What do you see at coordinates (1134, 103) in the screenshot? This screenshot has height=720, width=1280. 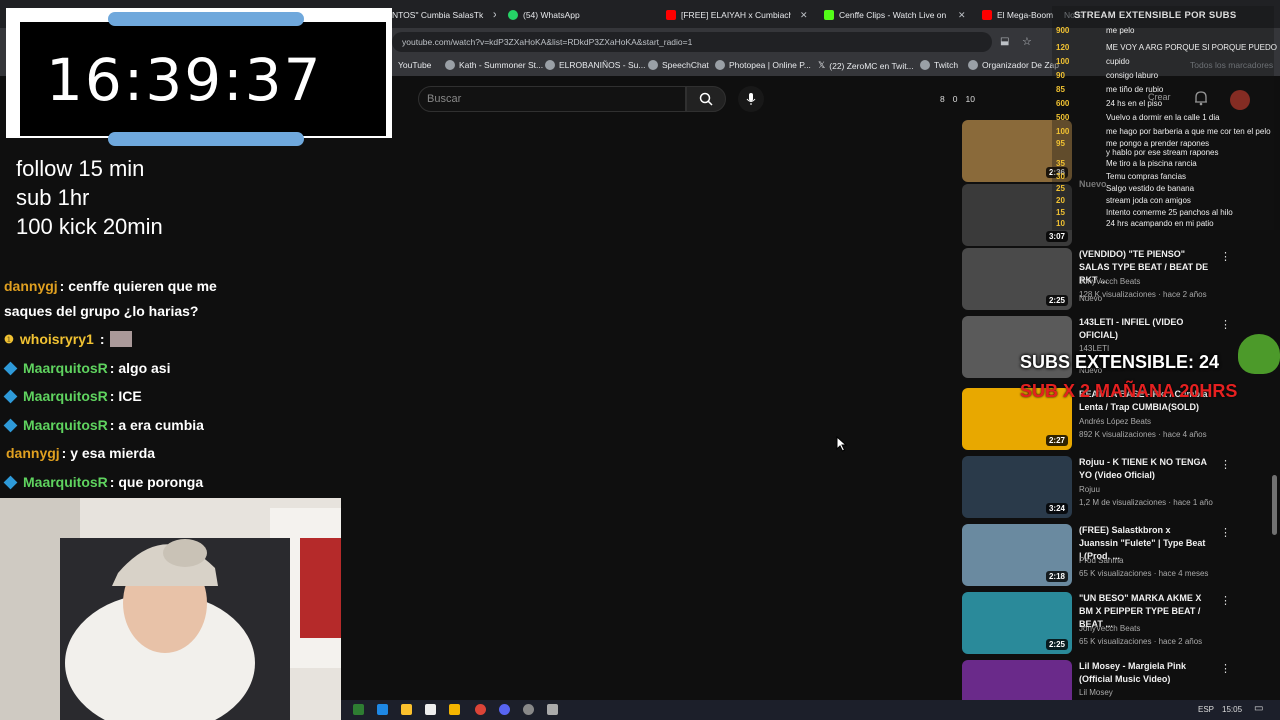 I see `subs-goal-text: 24 hs en el piso` at bounding box center [1134, 103].